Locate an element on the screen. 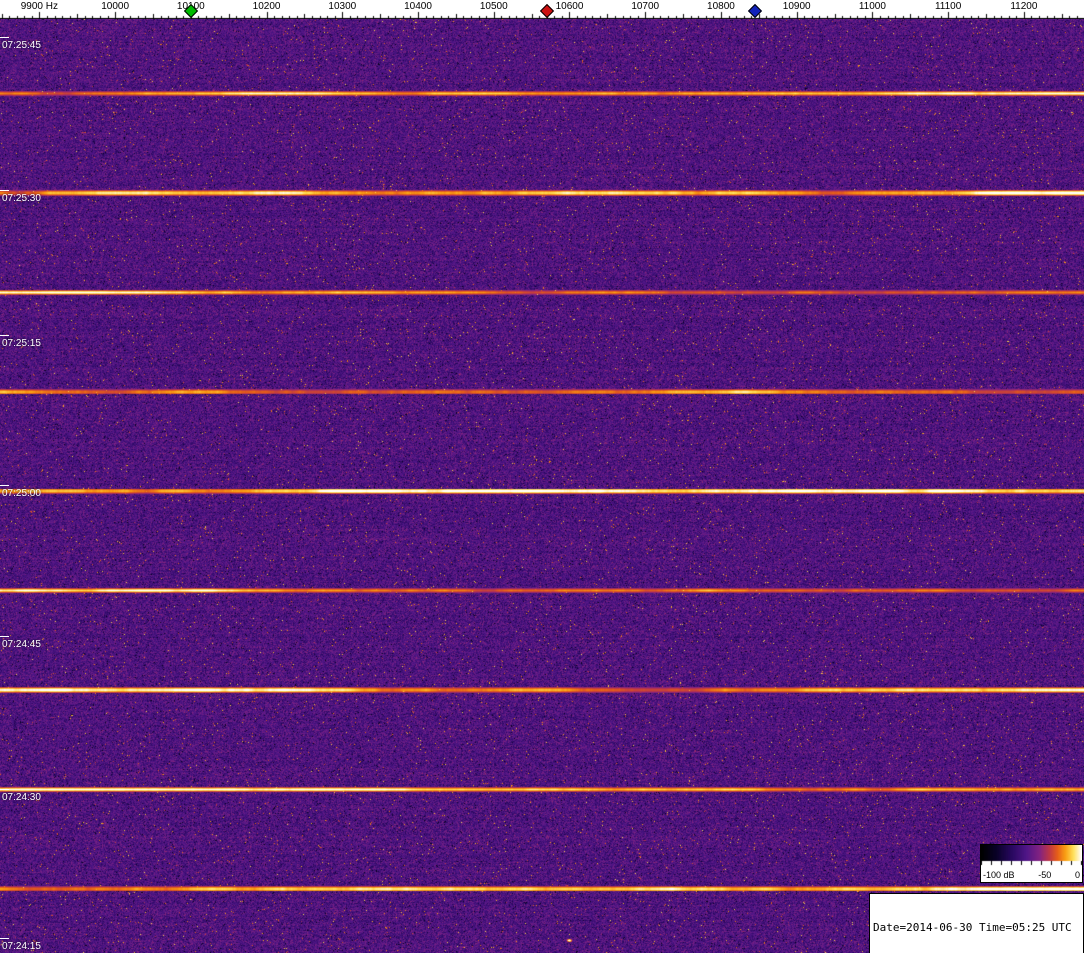 This screenshot has width=1084, height=953. legend-gradient-canvas is located at coordinates (1031, 857).